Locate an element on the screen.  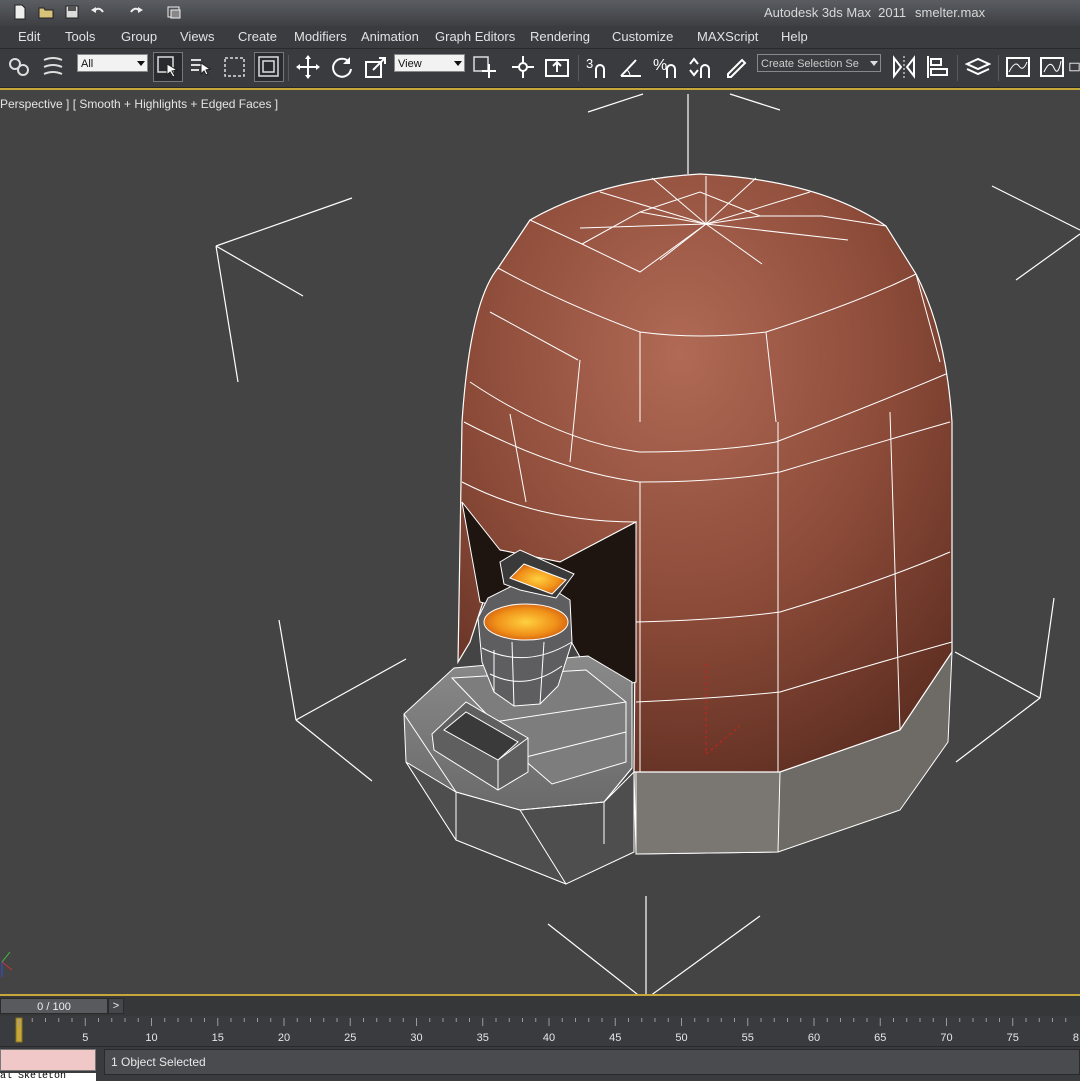
menu-create: Create is located at coordinates (257, 36).